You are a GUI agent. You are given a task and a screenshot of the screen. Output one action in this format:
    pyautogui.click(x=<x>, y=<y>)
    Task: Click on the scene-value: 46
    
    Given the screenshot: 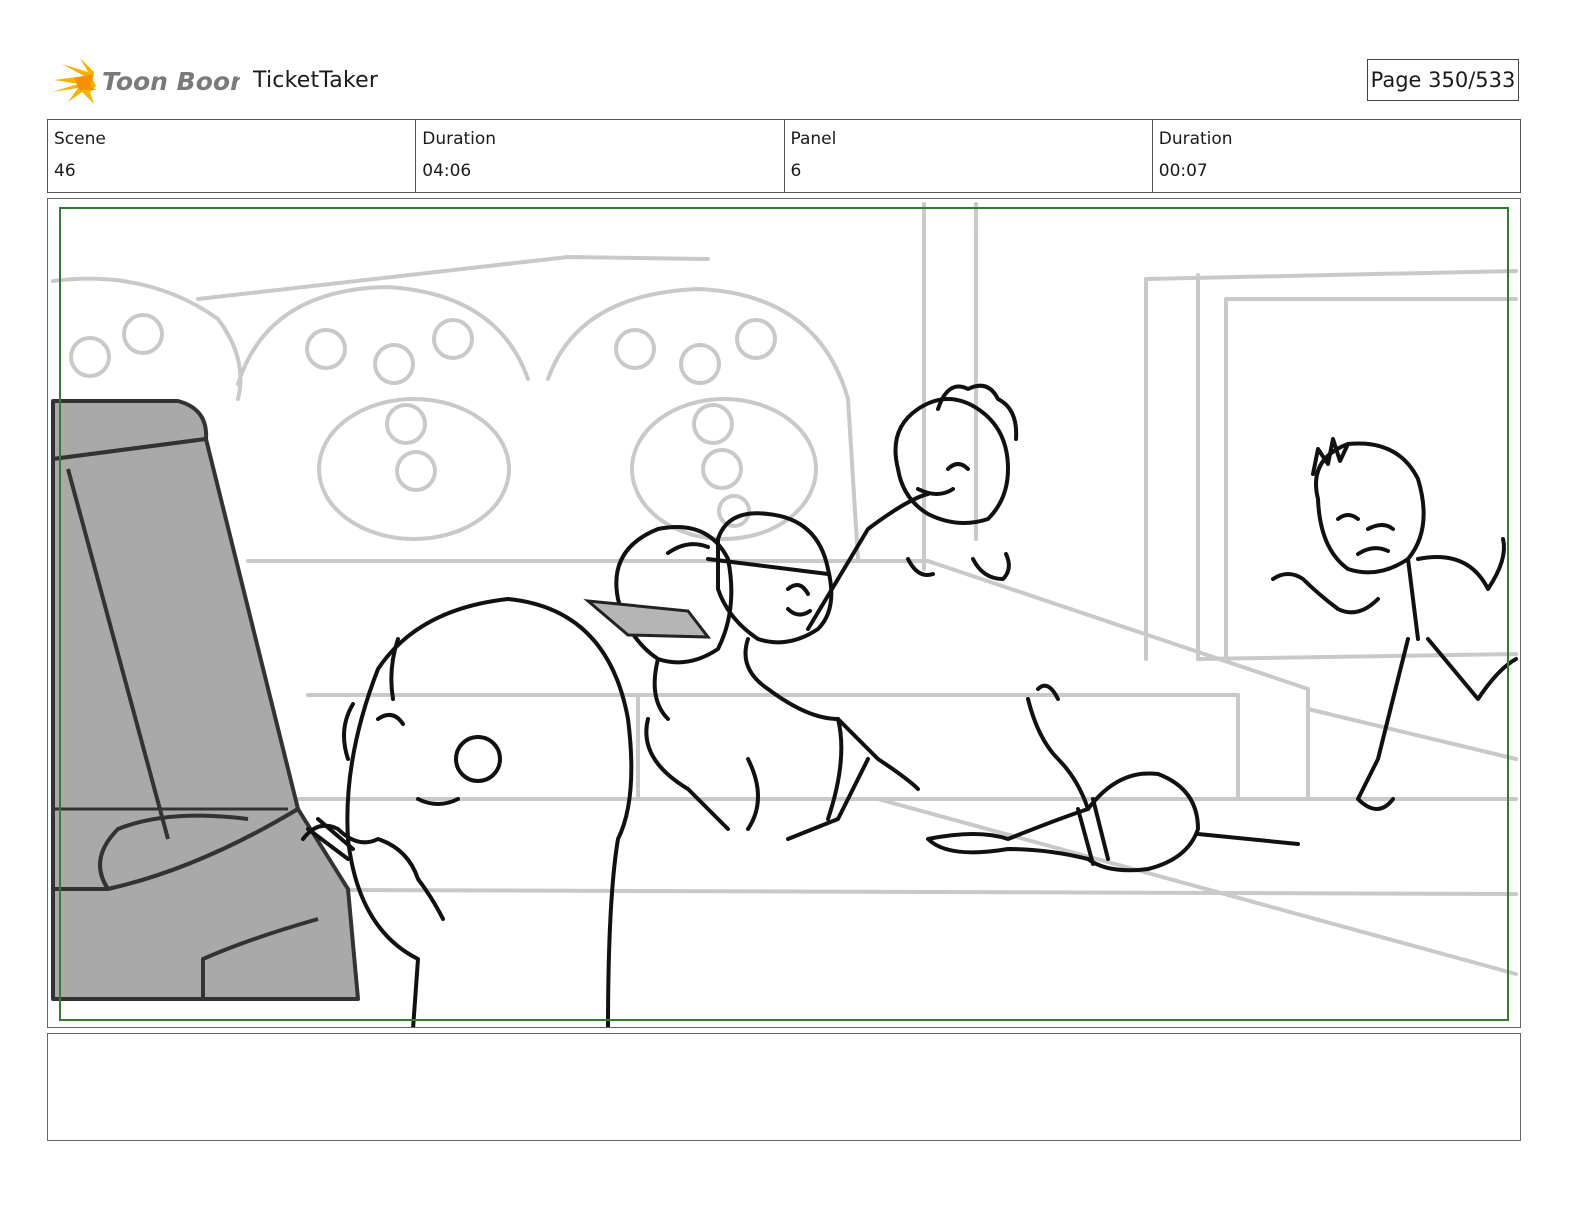 What is the action you would take?
    pyautogui.click(x=65, y=171)
    